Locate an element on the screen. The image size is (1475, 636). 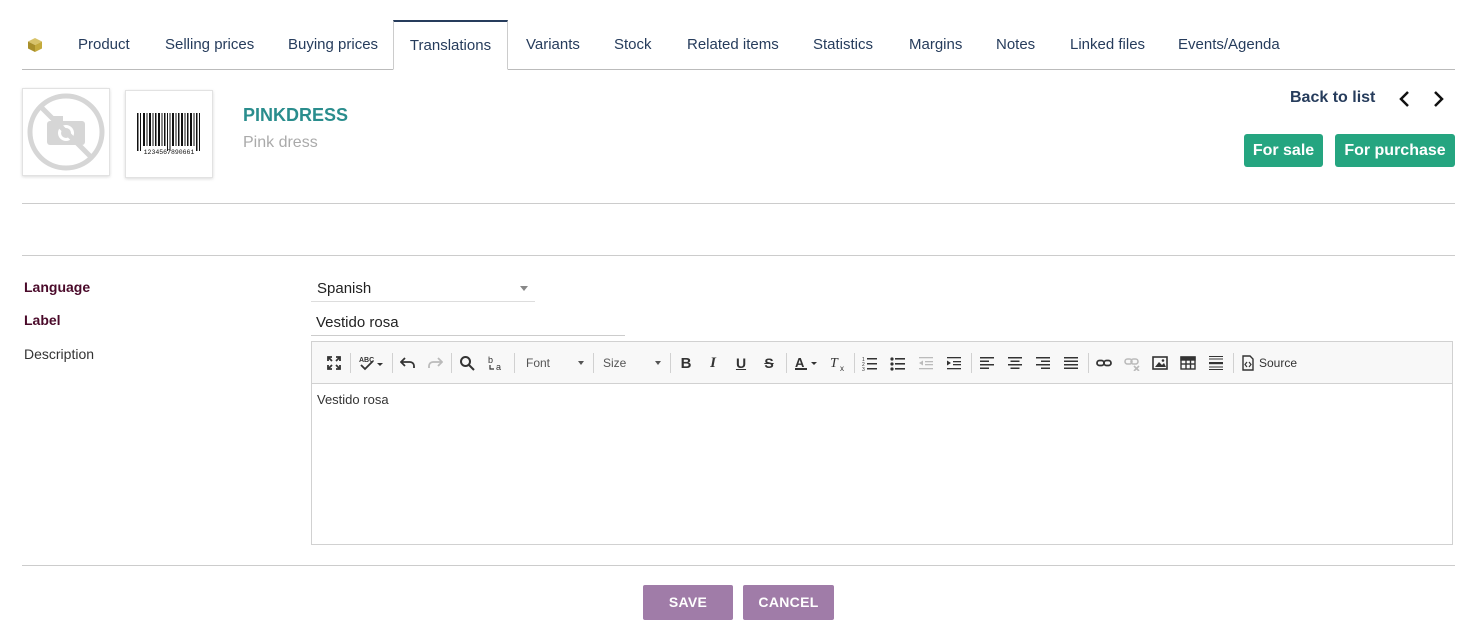
editor-content: Vestido rosa is located at coordinates (353, 399).